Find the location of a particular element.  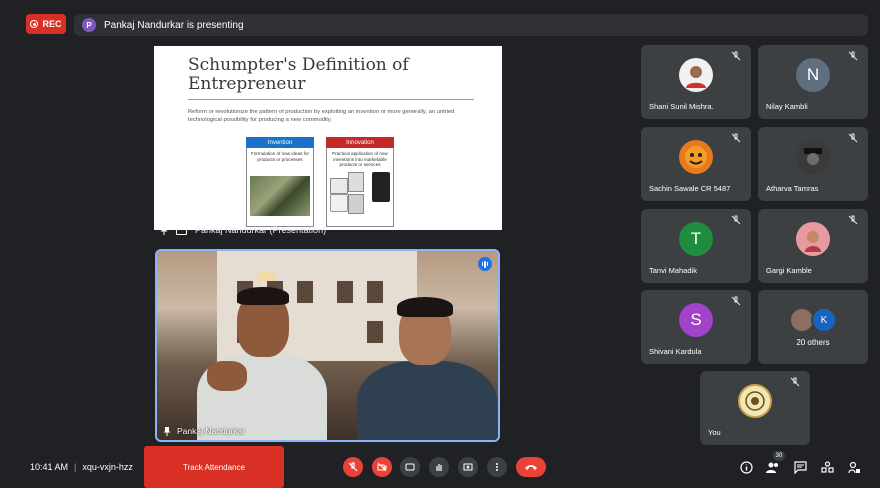

others-count-label: 20 others is located at coordinates (813, 342).